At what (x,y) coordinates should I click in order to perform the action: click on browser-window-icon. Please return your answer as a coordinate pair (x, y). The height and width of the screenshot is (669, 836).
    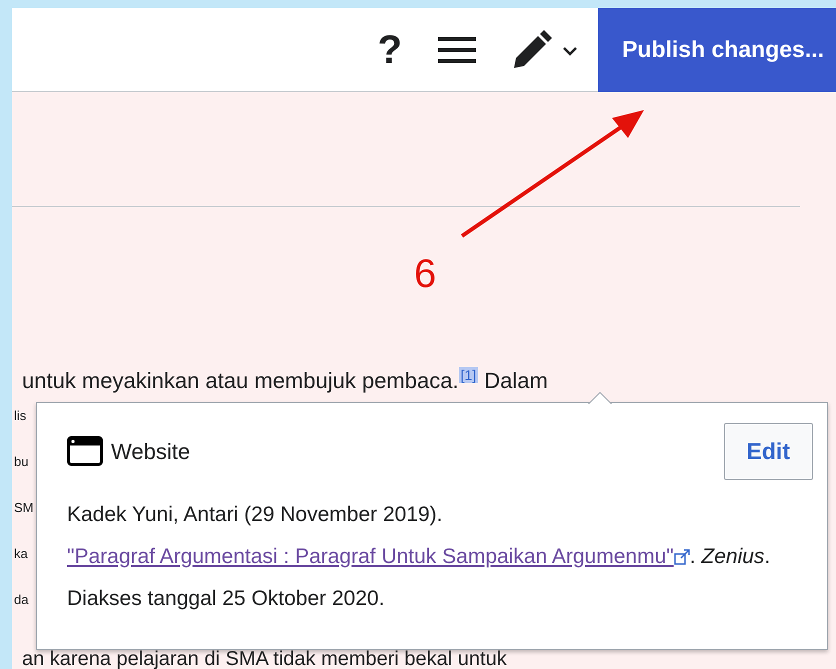
    Looking at the image, I should click on (85, 451).